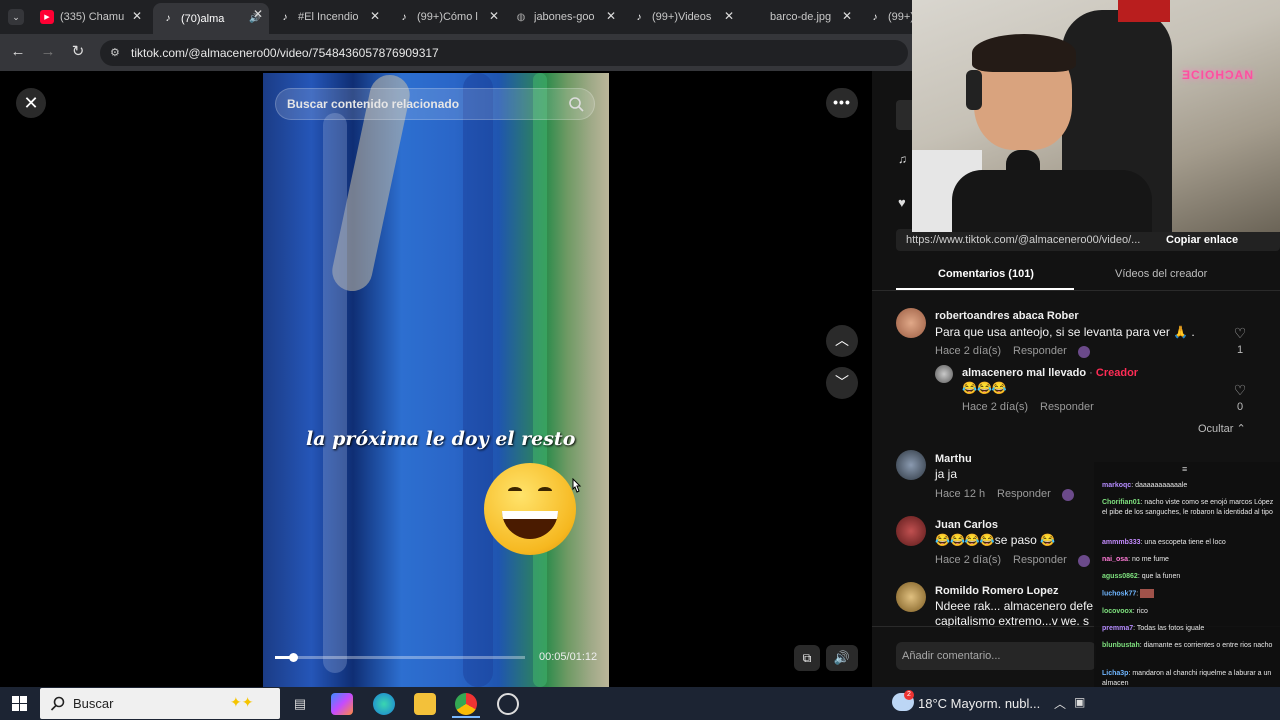 The width and height of the screenshot is (1280, 720). What do you see at coordinates (115, 52) in the screenshot?
I see `site-info-icon: ⚙` at bounding box center [115, 52].